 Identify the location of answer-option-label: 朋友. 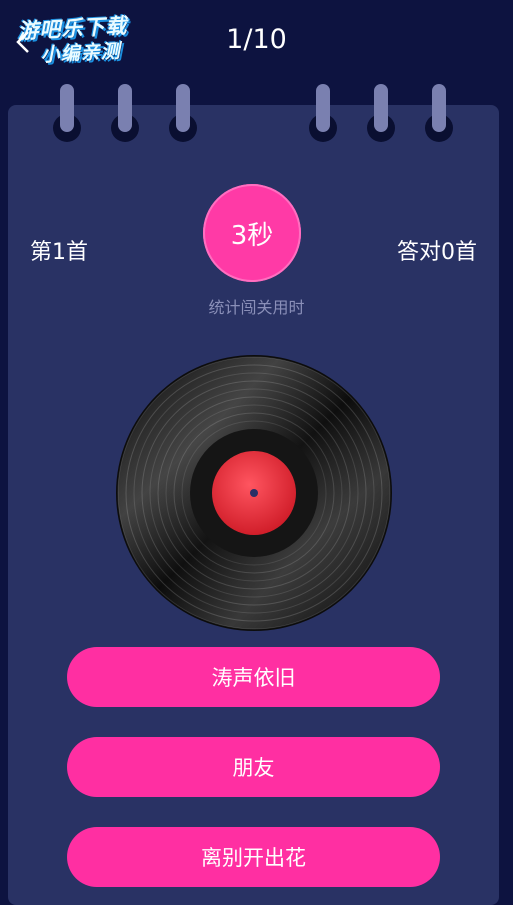
(253, 768).